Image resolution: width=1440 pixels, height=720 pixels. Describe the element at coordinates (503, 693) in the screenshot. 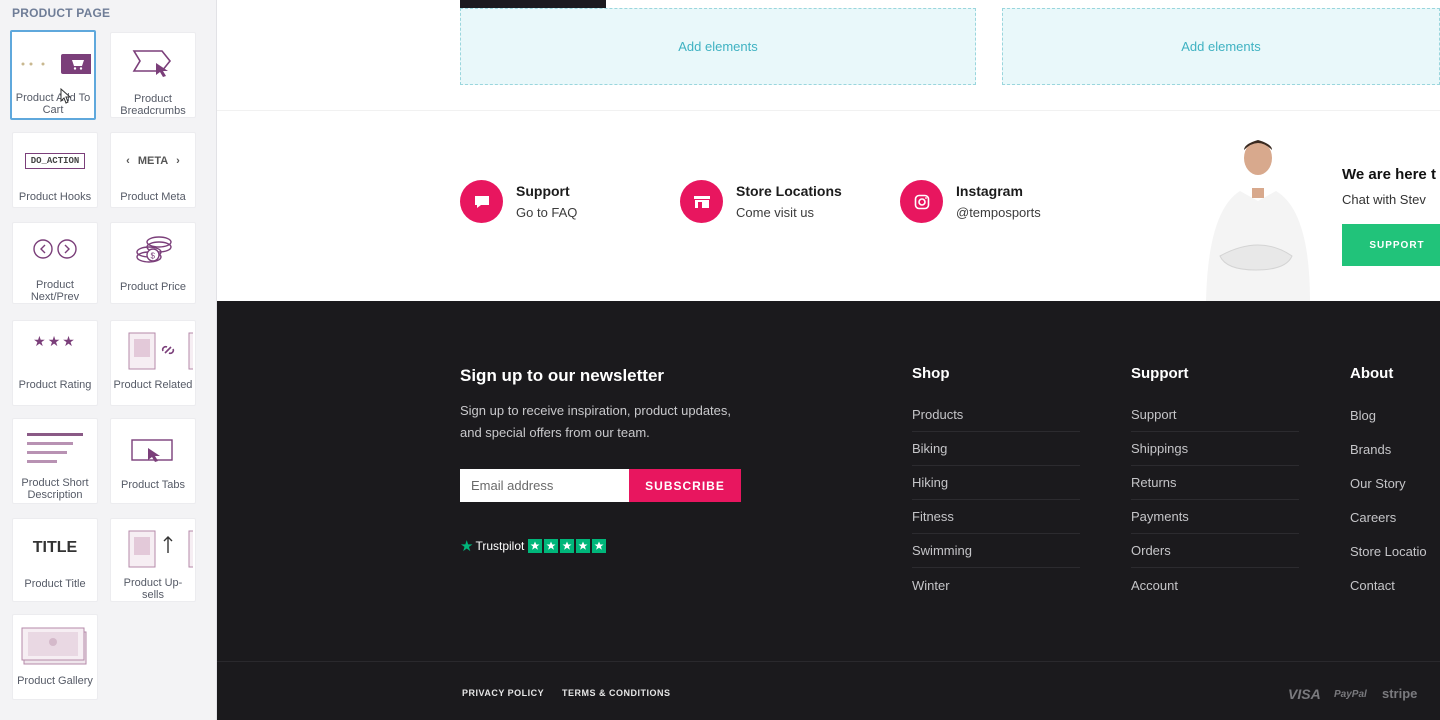

I see `privacy-policy-link: PRIVACY POLICY` at that location.